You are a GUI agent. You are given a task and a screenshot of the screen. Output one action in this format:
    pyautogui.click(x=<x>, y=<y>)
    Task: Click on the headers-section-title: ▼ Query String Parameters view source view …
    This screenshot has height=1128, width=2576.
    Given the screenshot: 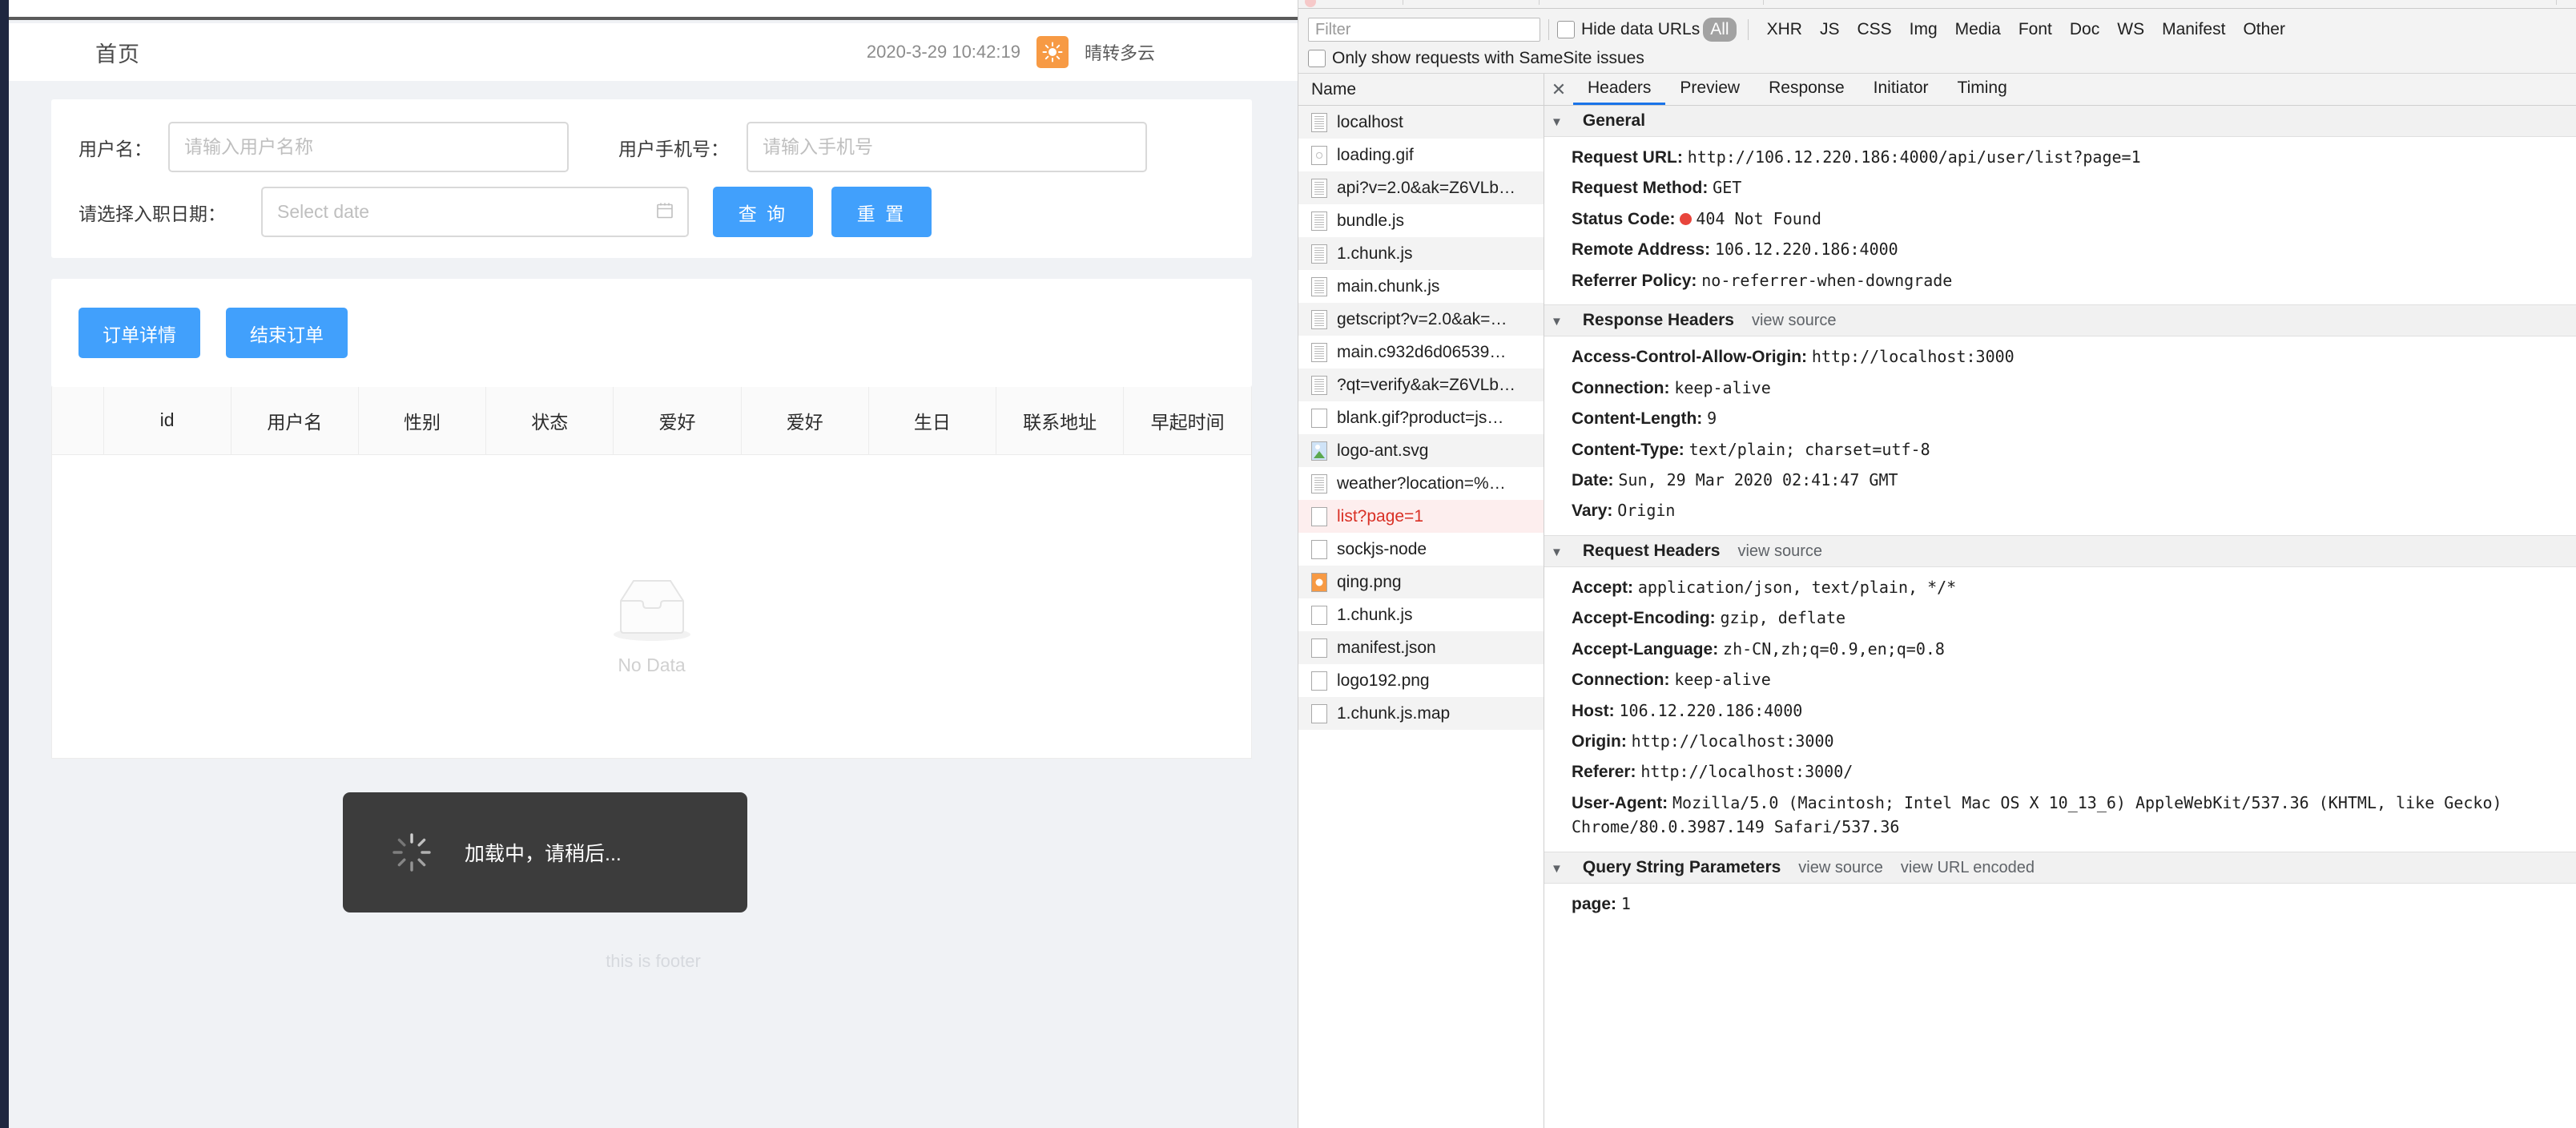 What is the action you would take?
    pyautogui.click(x=2060, y=868)
    